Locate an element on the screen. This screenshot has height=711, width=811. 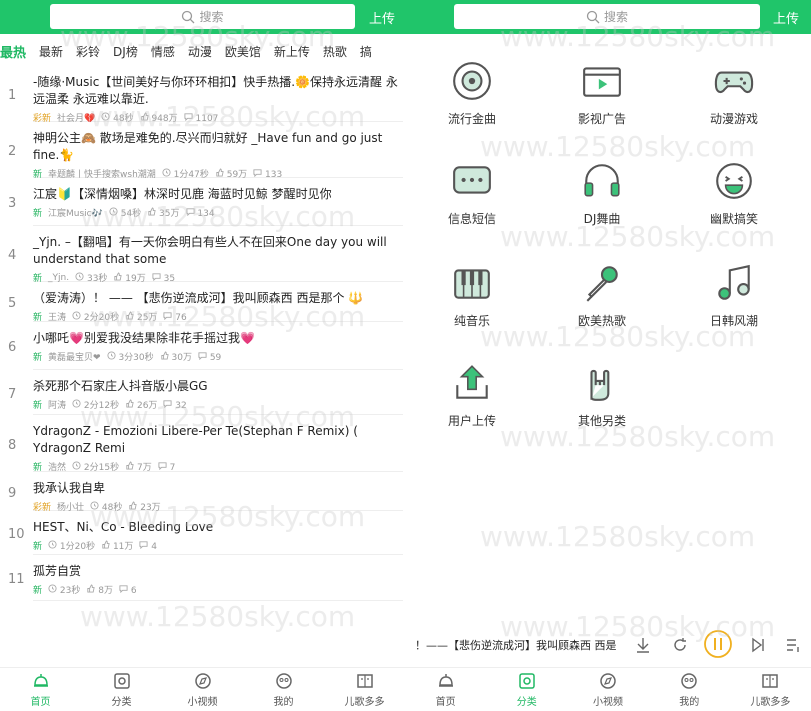
repeat-icon is located at coordinates (680, 645).